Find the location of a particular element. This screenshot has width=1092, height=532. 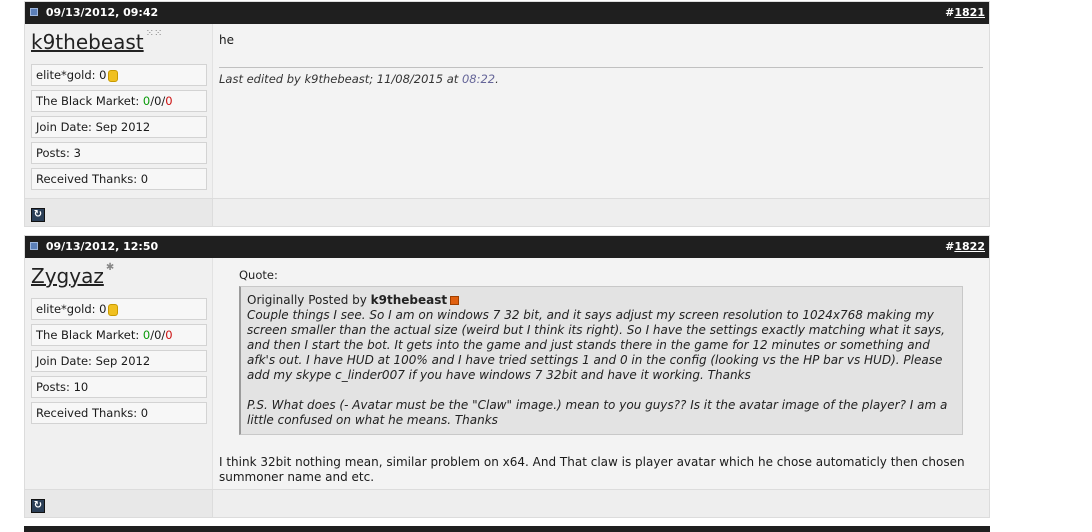

quote-attribution: Originally Posted by k9thebeast is located at coordinates (601, 300).